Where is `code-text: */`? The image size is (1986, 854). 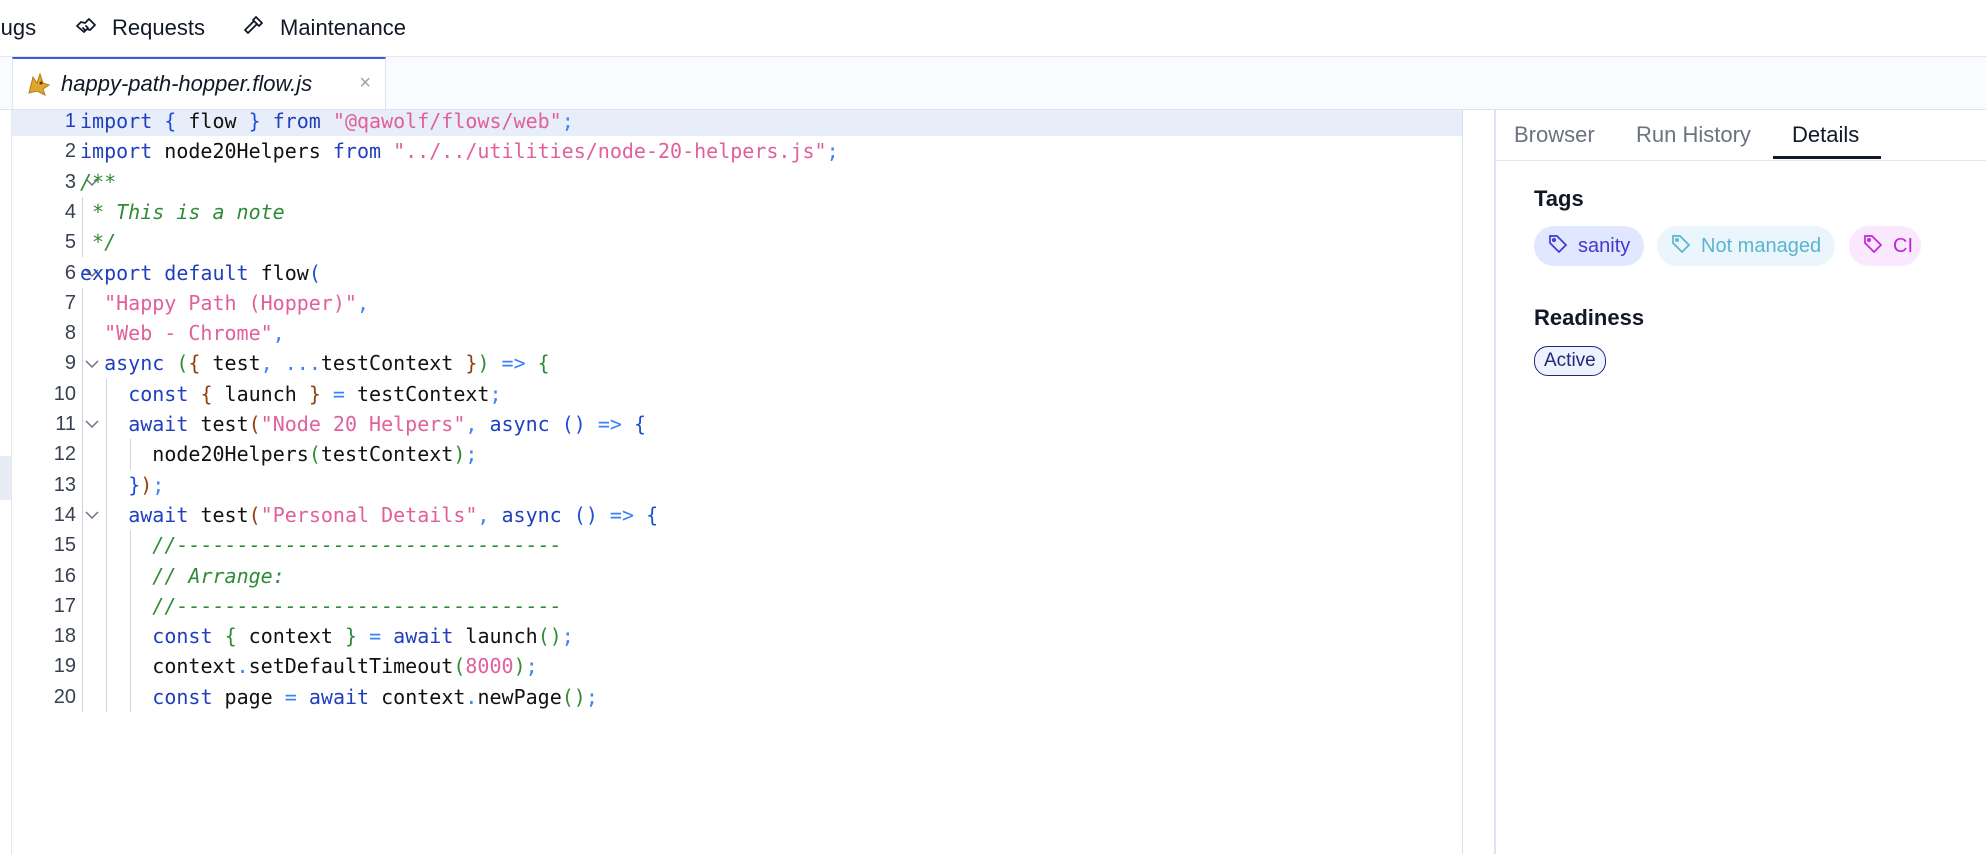 code-text: */ is located at coordinates (98, 242).